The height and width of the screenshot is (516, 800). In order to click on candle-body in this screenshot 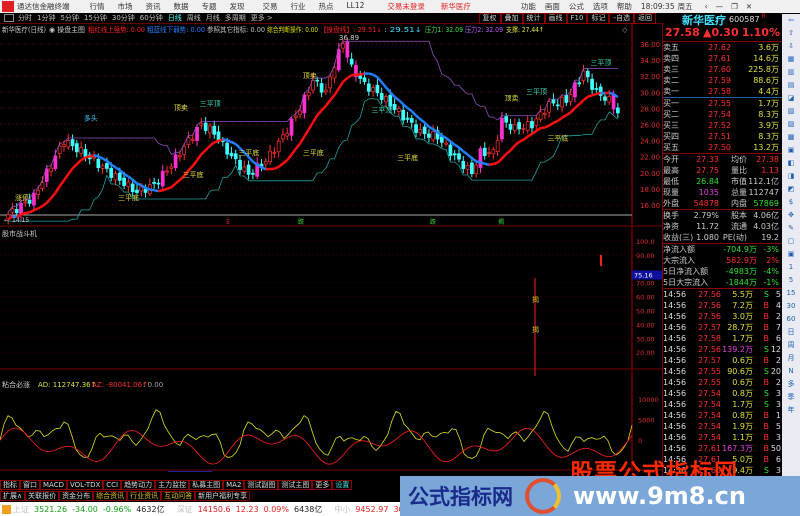, I will do `click(287, 135)`.